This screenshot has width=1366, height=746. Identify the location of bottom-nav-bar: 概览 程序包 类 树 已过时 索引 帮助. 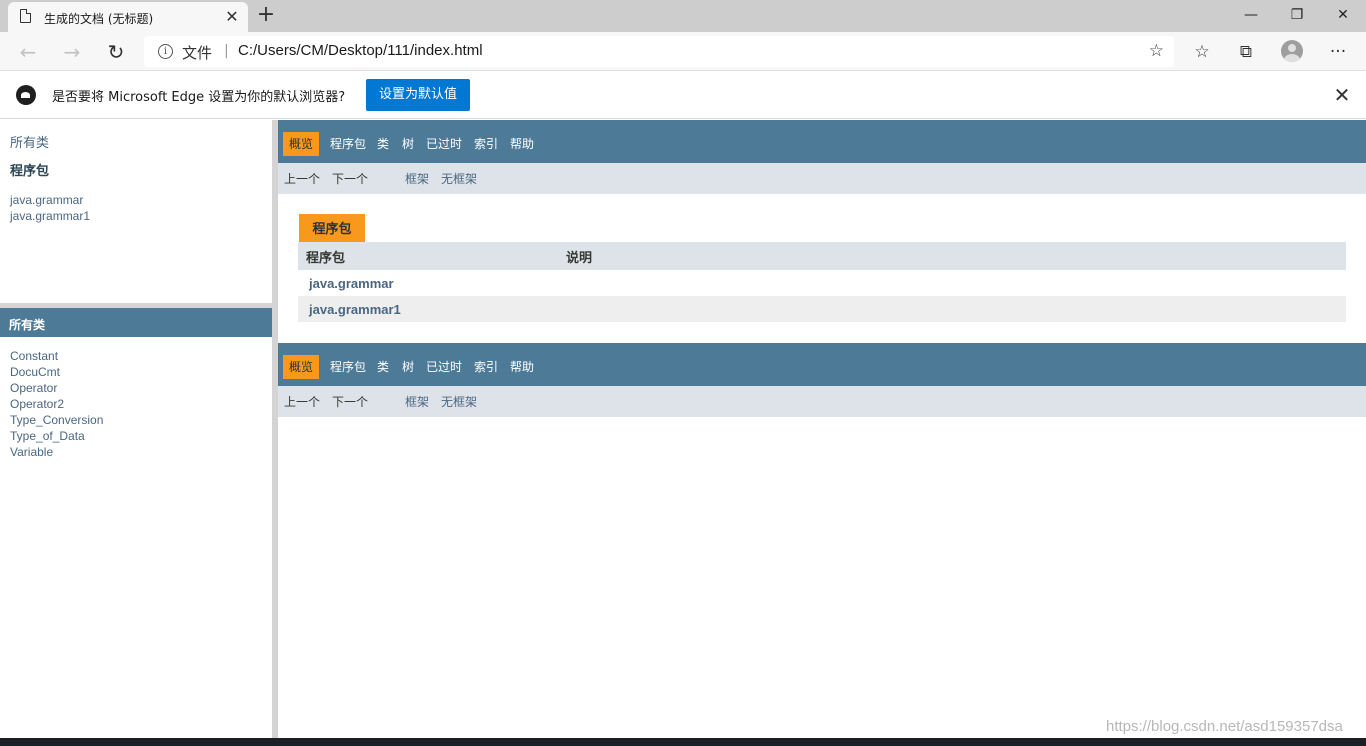
(822, 364).